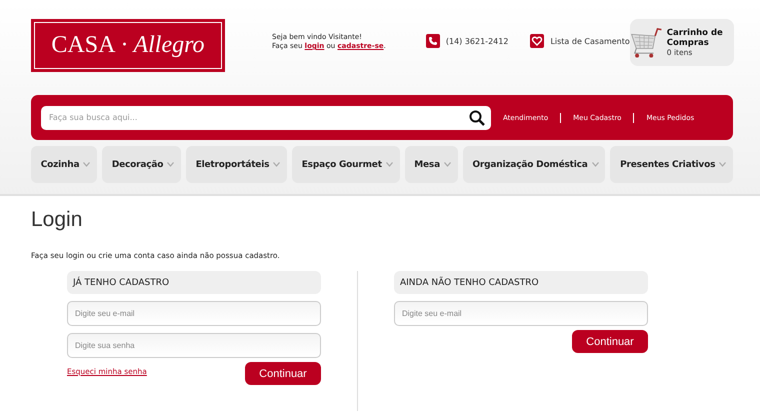 The height and width of the screenshot is (417, 760). Describe the element at coordinates (194, 345) in the screenshot. I see `input-field: Digite sua senha` at that location.